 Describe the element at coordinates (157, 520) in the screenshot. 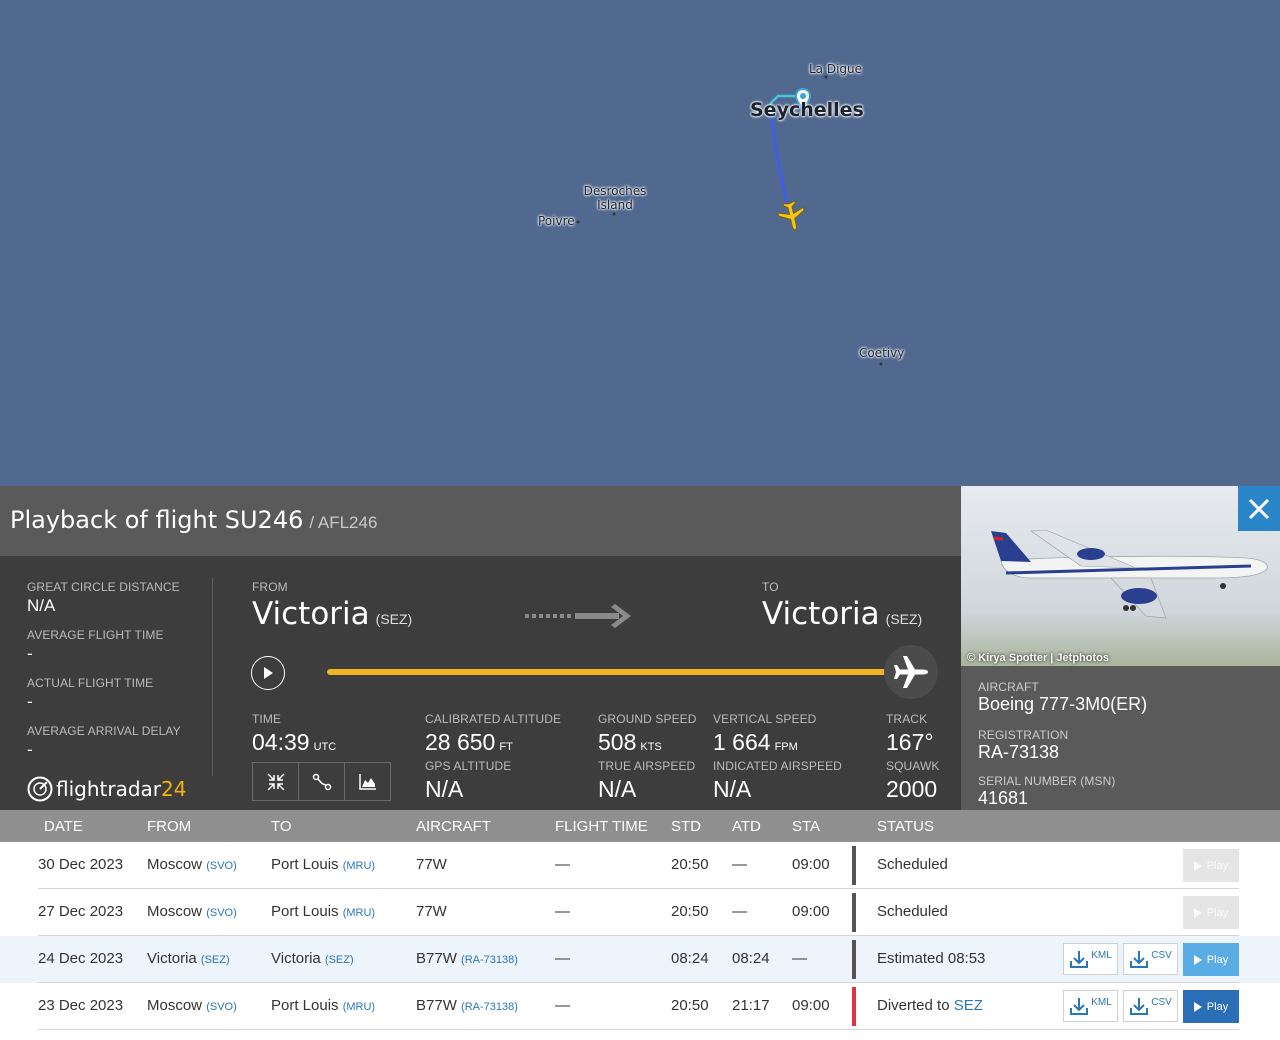

I see `panel-title: Playback of flight SU246` at that location.